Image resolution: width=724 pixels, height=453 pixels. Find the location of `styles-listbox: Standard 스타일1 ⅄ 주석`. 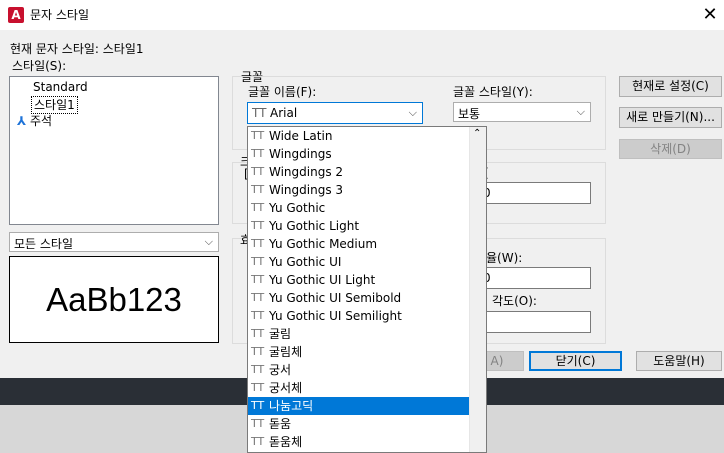

styles-listbox: Standard 스타일1 ⅄ 주석 is located at coordinates (114, 150).